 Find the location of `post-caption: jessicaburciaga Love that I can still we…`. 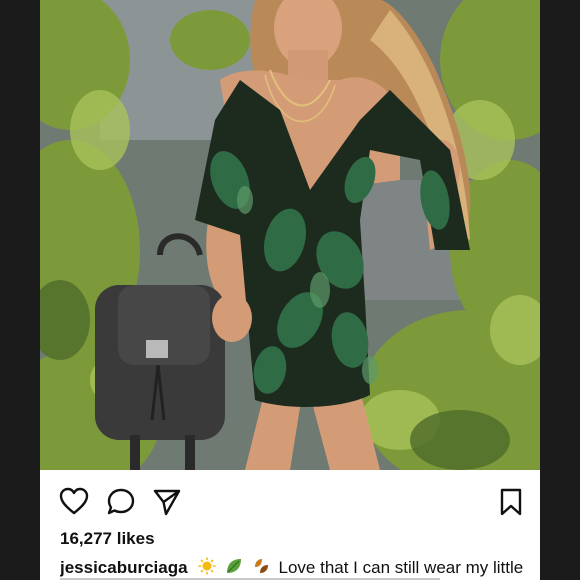

post-caption: jessicaburciaga Love that I can still we… is located at coordinates (300, 568).